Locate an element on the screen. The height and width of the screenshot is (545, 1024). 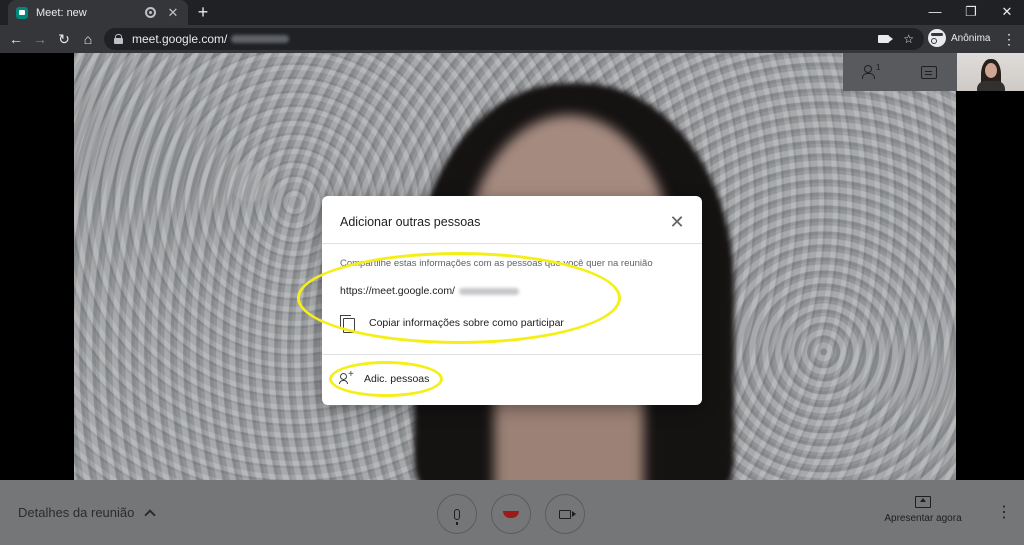
browser-menu-icon: ⋮ is located at coordinates (1009, 39).